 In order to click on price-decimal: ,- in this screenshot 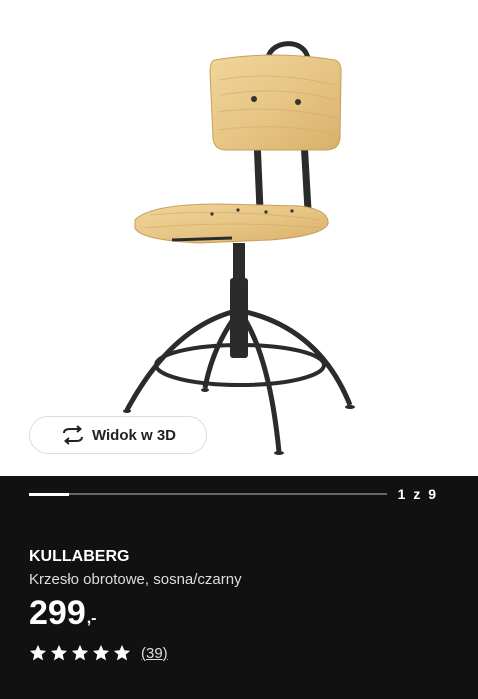, I will do `click(91, 618)`.